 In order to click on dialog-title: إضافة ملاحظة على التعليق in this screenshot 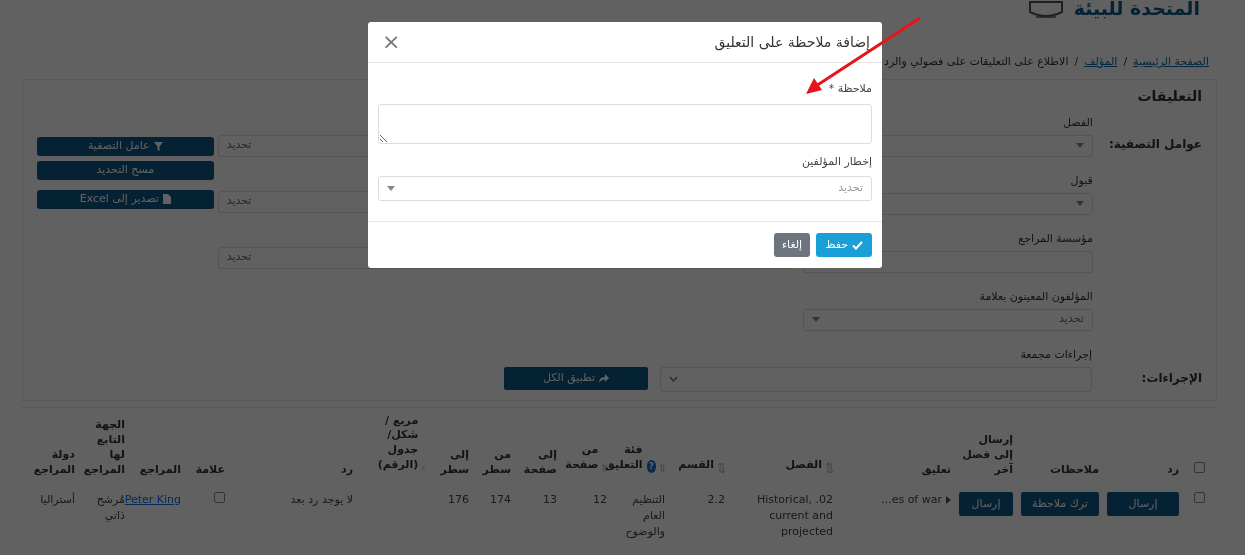, I will do `click(792, 42)`.